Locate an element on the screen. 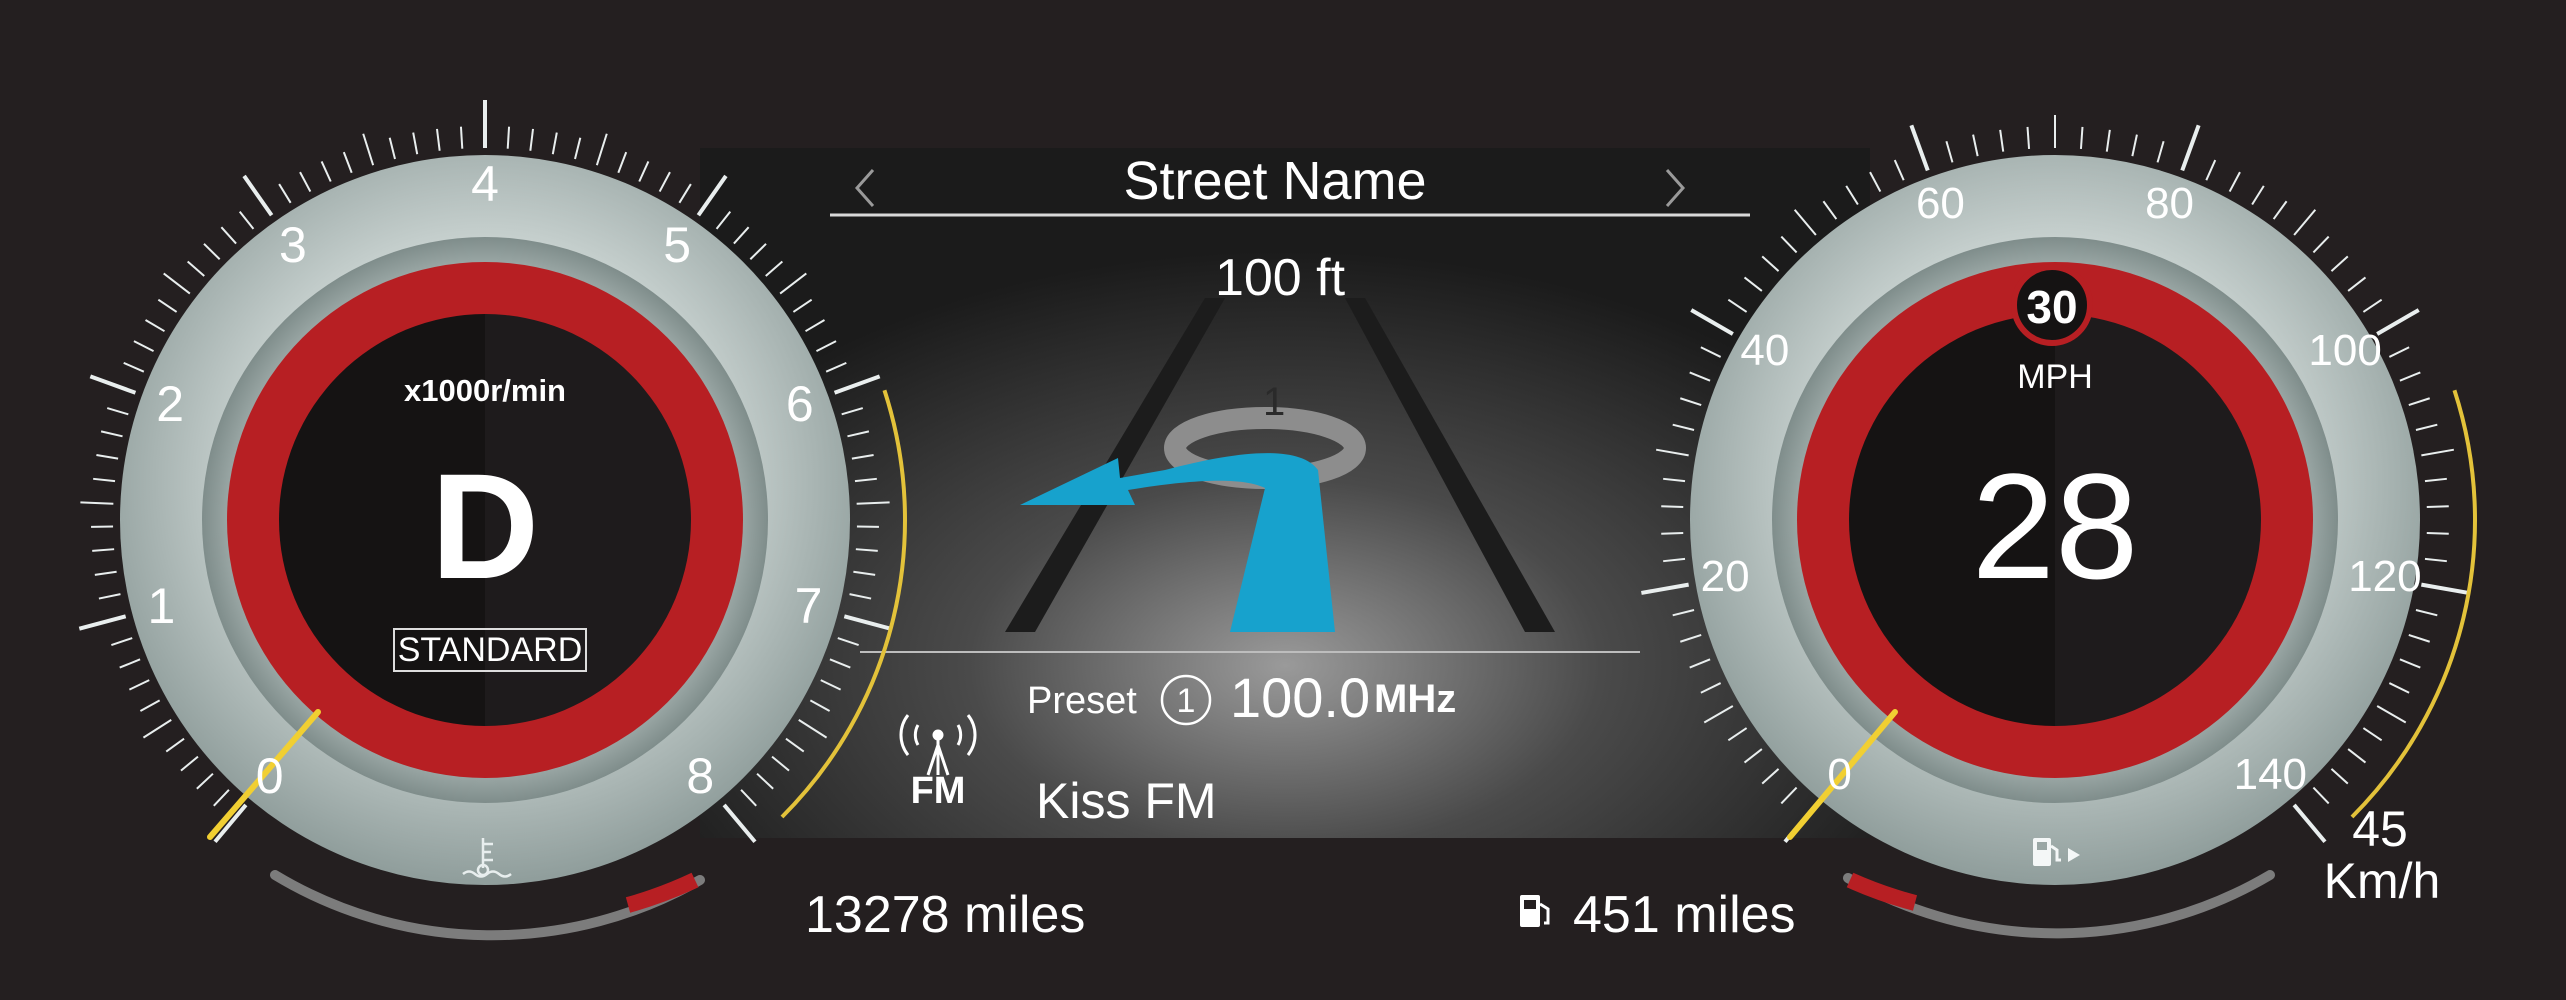  fuel-range: 451 miles is located at coordinates (1684, 915).